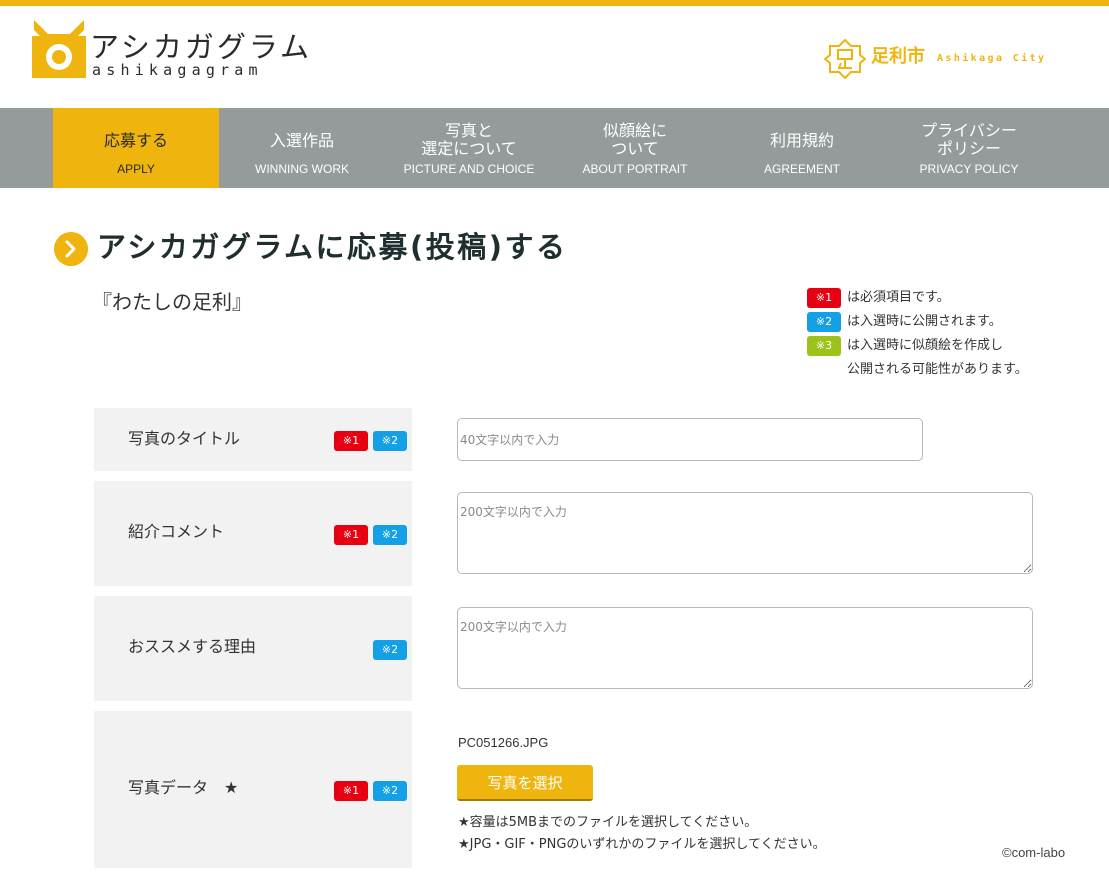 The width and height of the screenshot is (1109, 887). What do you see at coordinates (608, 822) in the screenshot?
I see `file-size-note: ★容量は5MBまでのファイルを選択してください。` at bounding box center [608, 822].